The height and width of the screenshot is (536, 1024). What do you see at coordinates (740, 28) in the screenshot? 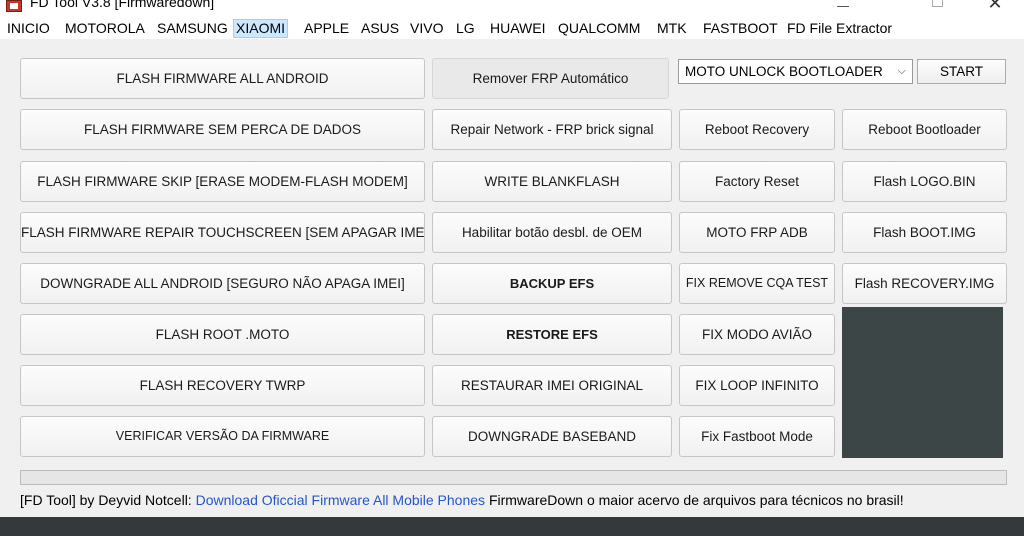
I see `tab-fastboot: FASTBOOT` at bounding box center [740, 28].